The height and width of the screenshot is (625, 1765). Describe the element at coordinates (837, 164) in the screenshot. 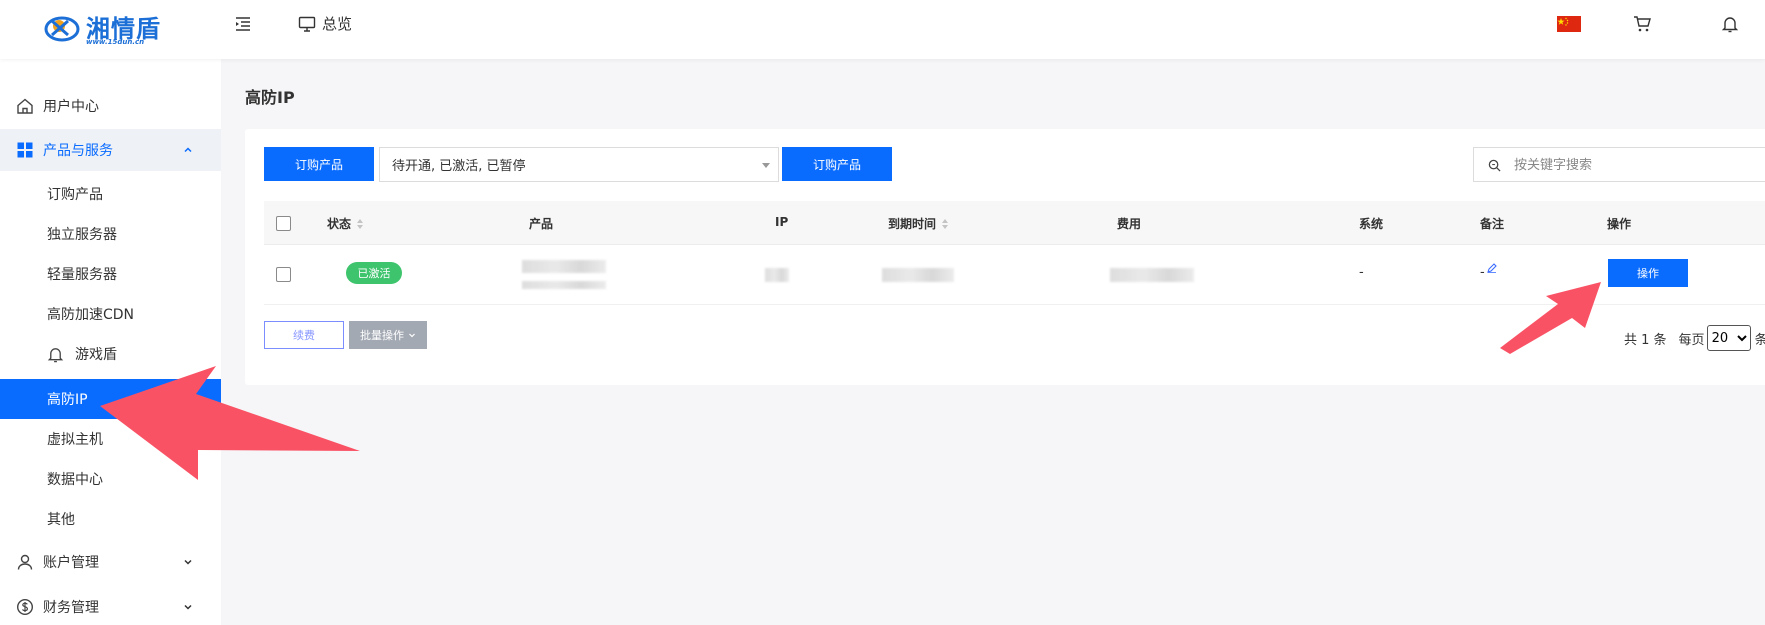

I see `order-product-button-2: 订购产品` at that location.